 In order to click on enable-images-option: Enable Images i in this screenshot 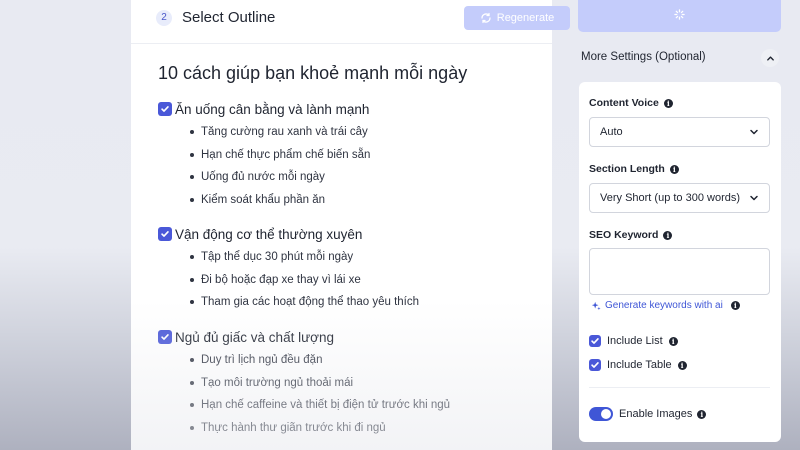, I will do `click(663, 414)`.